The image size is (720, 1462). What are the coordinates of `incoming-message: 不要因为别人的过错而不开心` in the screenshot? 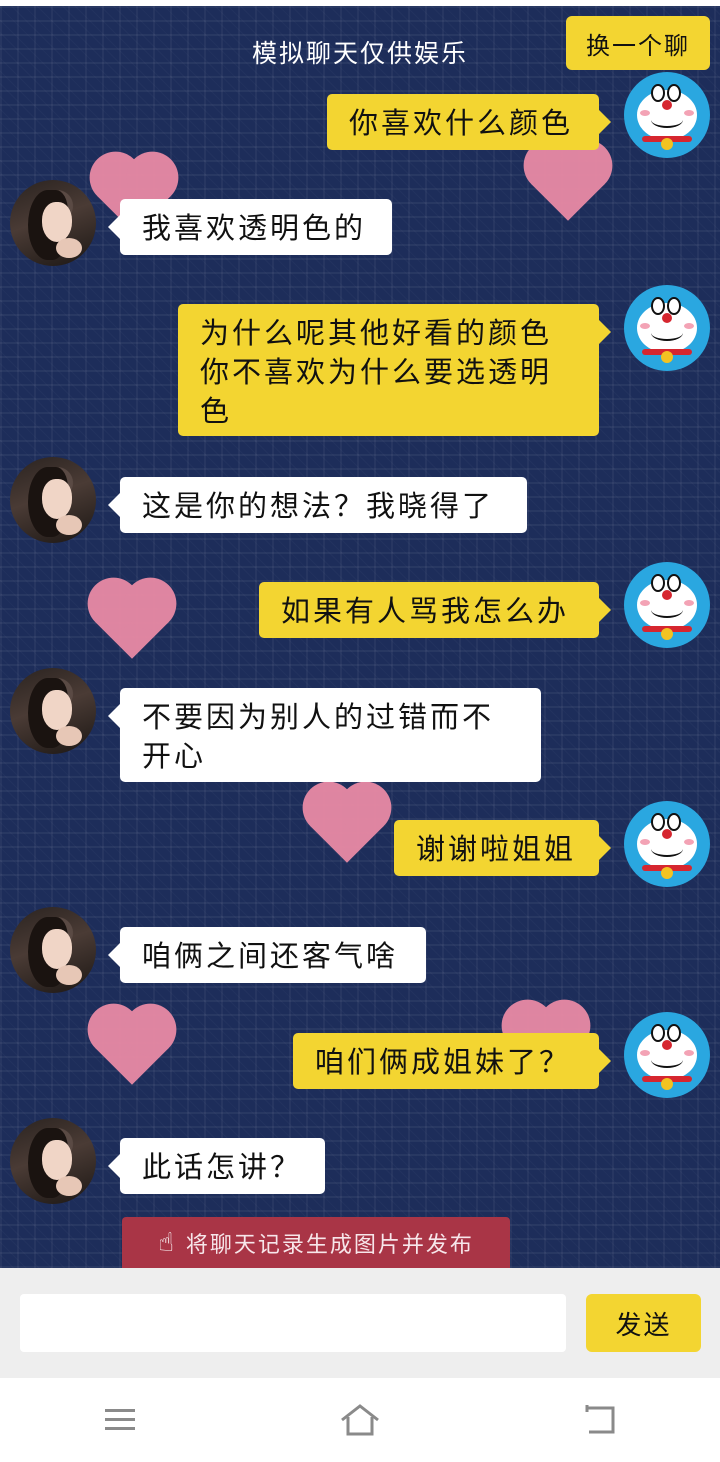 It's located at (324, 735).